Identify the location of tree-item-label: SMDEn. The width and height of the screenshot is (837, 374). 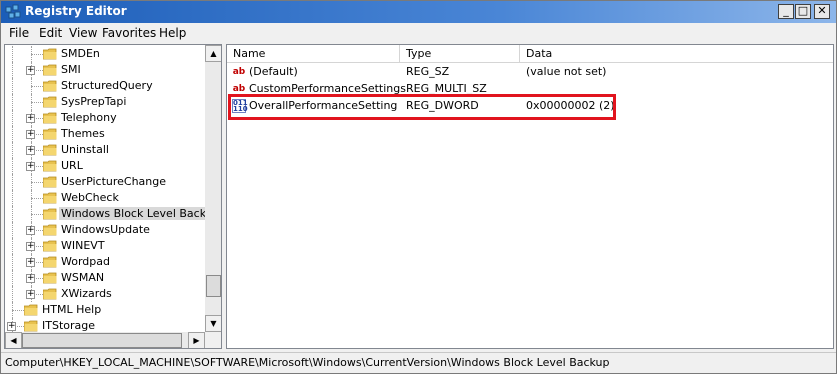
(80, 53).